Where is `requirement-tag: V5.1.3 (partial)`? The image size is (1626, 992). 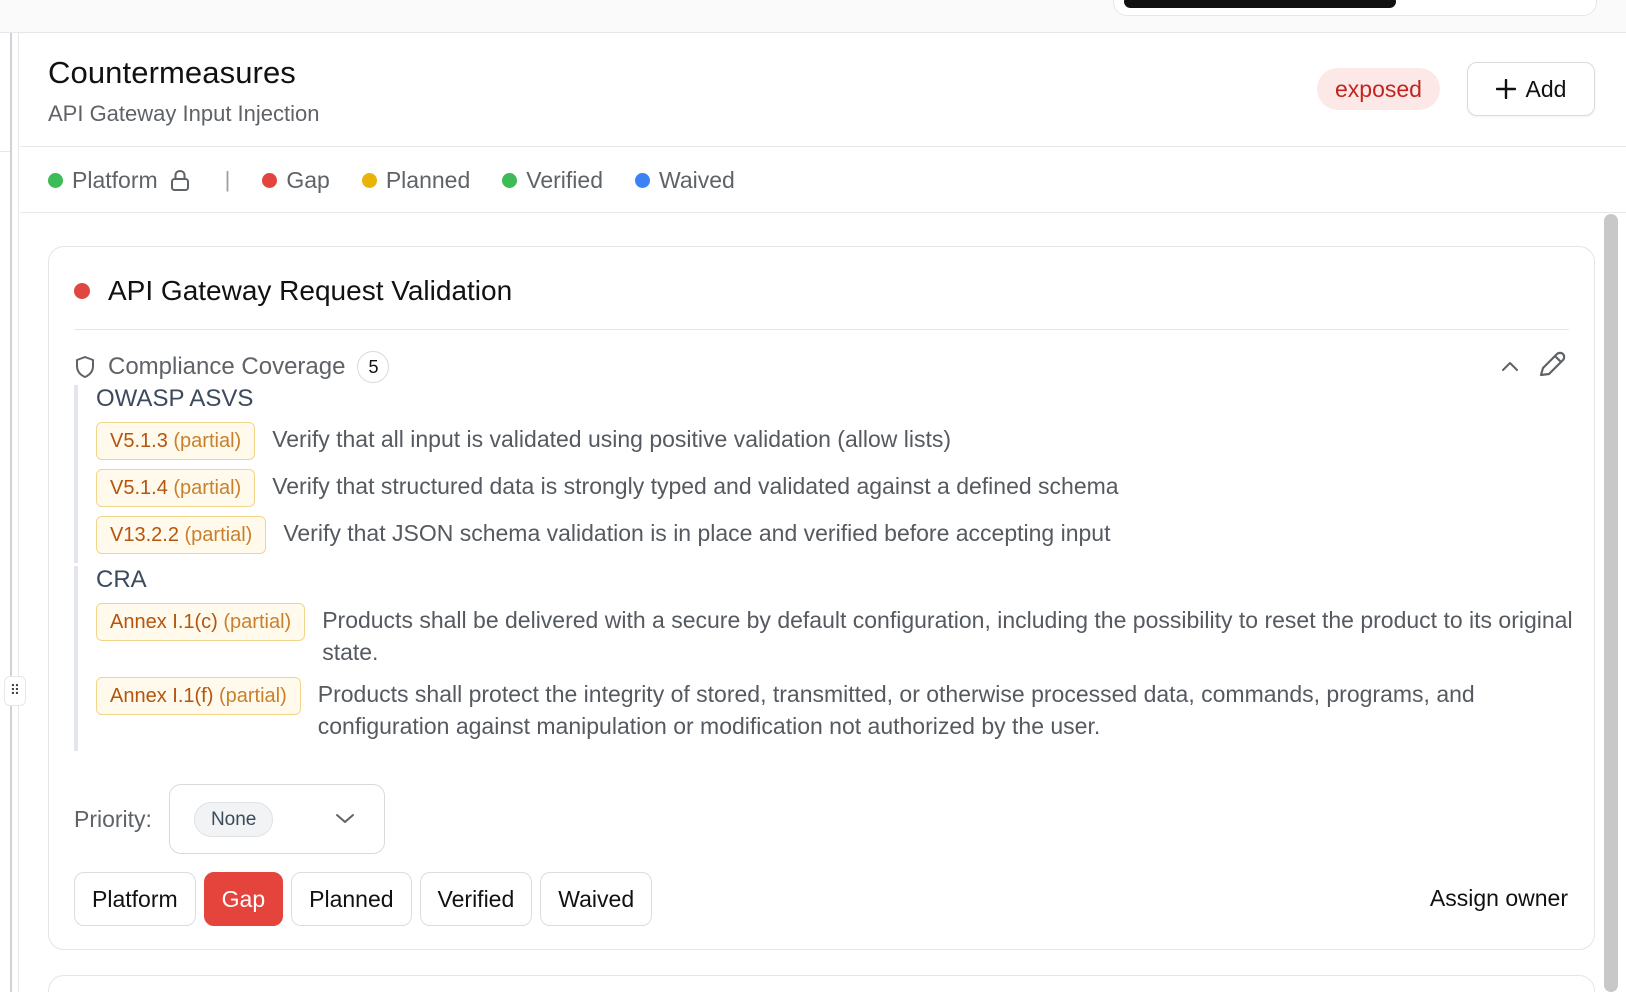 requirement-tag: V5.1.3 (partial) is located at coordinates (176, 441).